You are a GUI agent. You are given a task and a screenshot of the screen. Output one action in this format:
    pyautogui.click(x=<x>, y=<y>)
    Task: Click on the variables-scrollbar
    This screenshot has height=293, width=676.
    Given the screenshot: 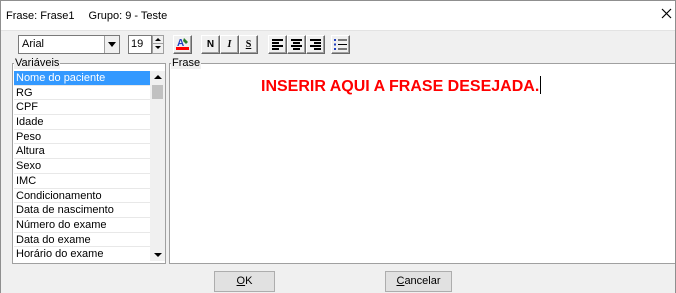 What is the action you would take?
    pyautogui.click(x=157, y=166)
    